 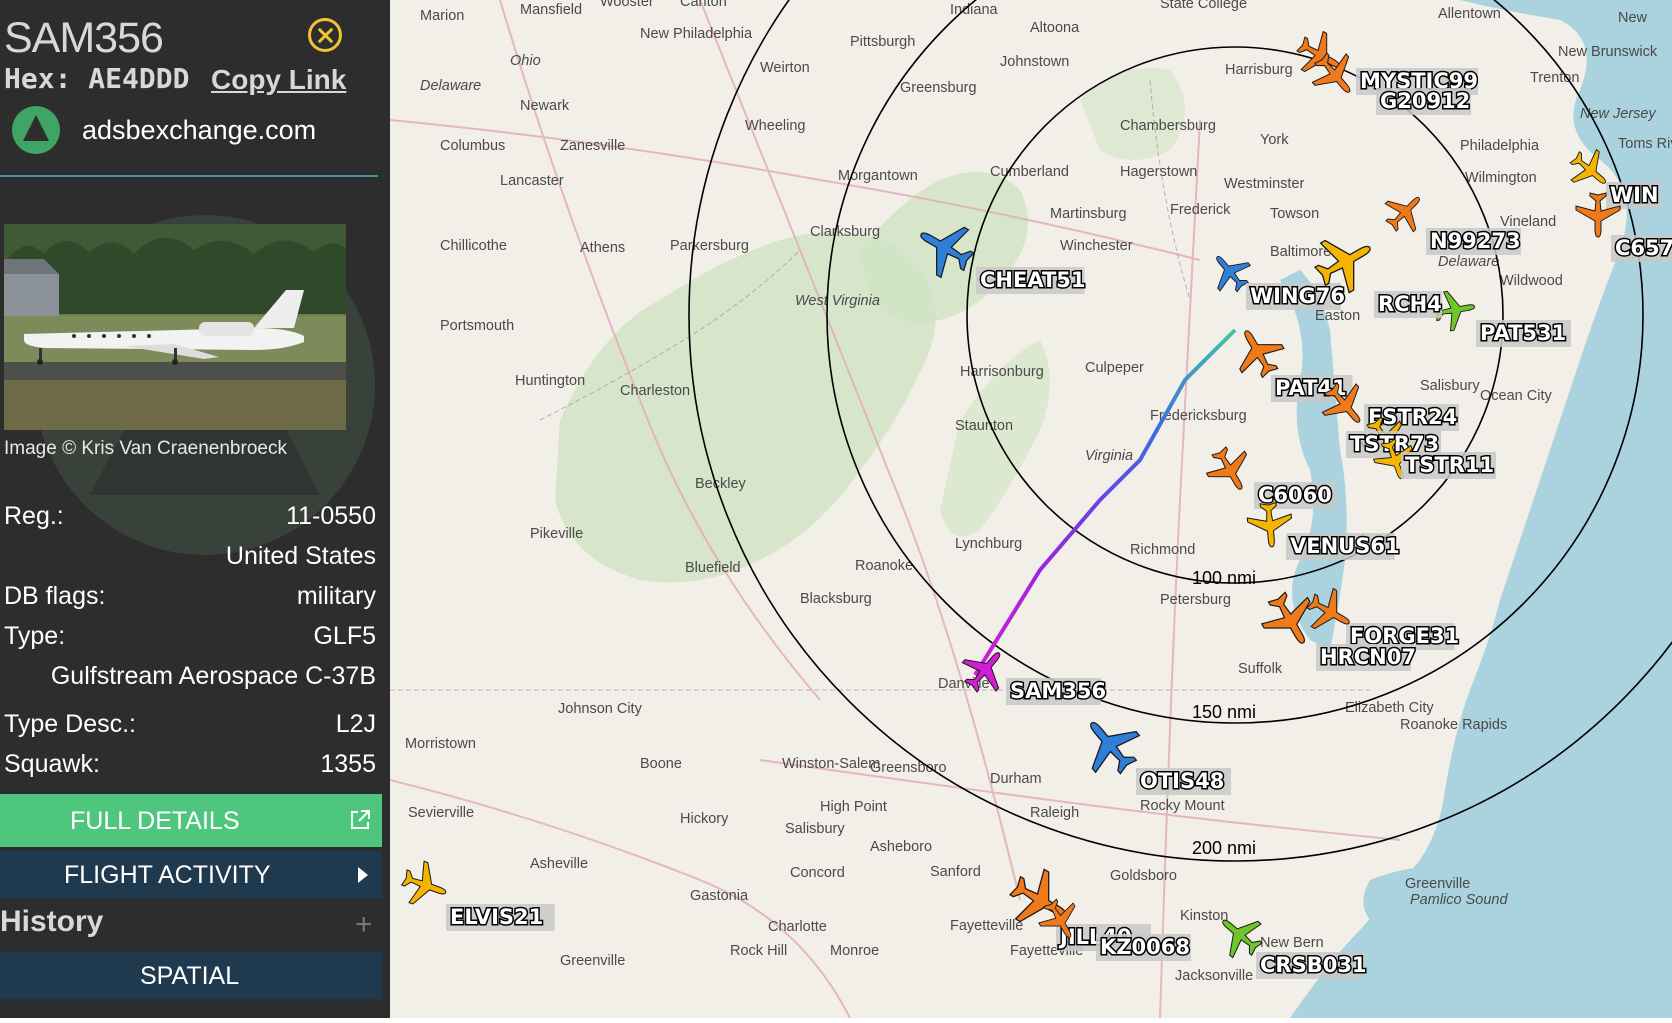 What do you see at coordinates (1224, 578) in the screenshot?
I see `ring-label-100: 100 nmi` at bounding box center [1224, 578].